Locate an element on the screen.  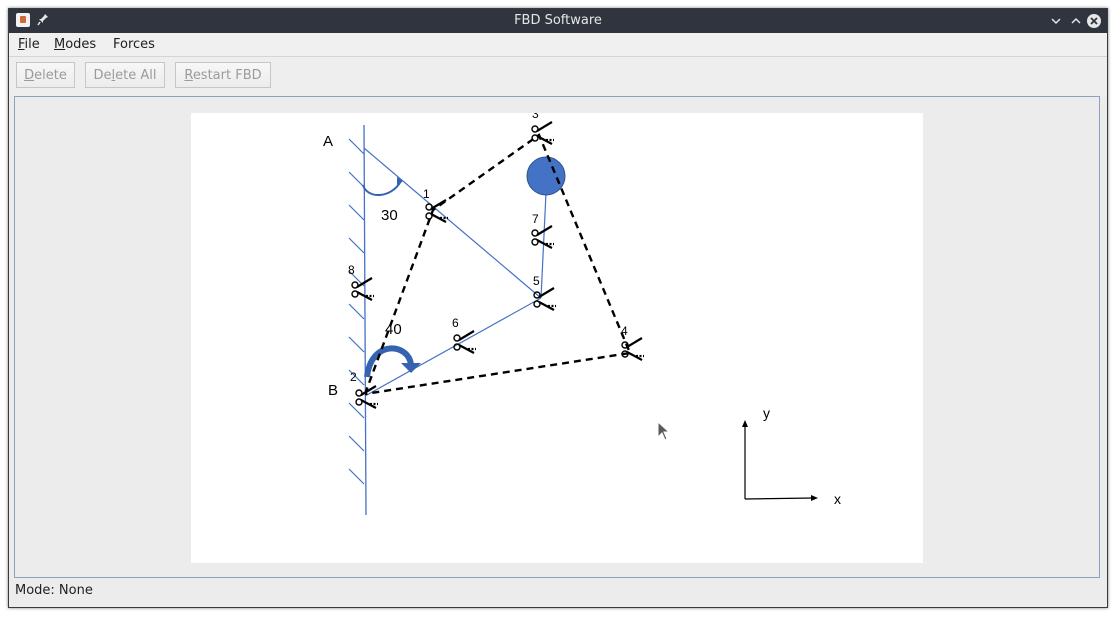
title-bar: FBD Software is located at coordinates (558, 21).